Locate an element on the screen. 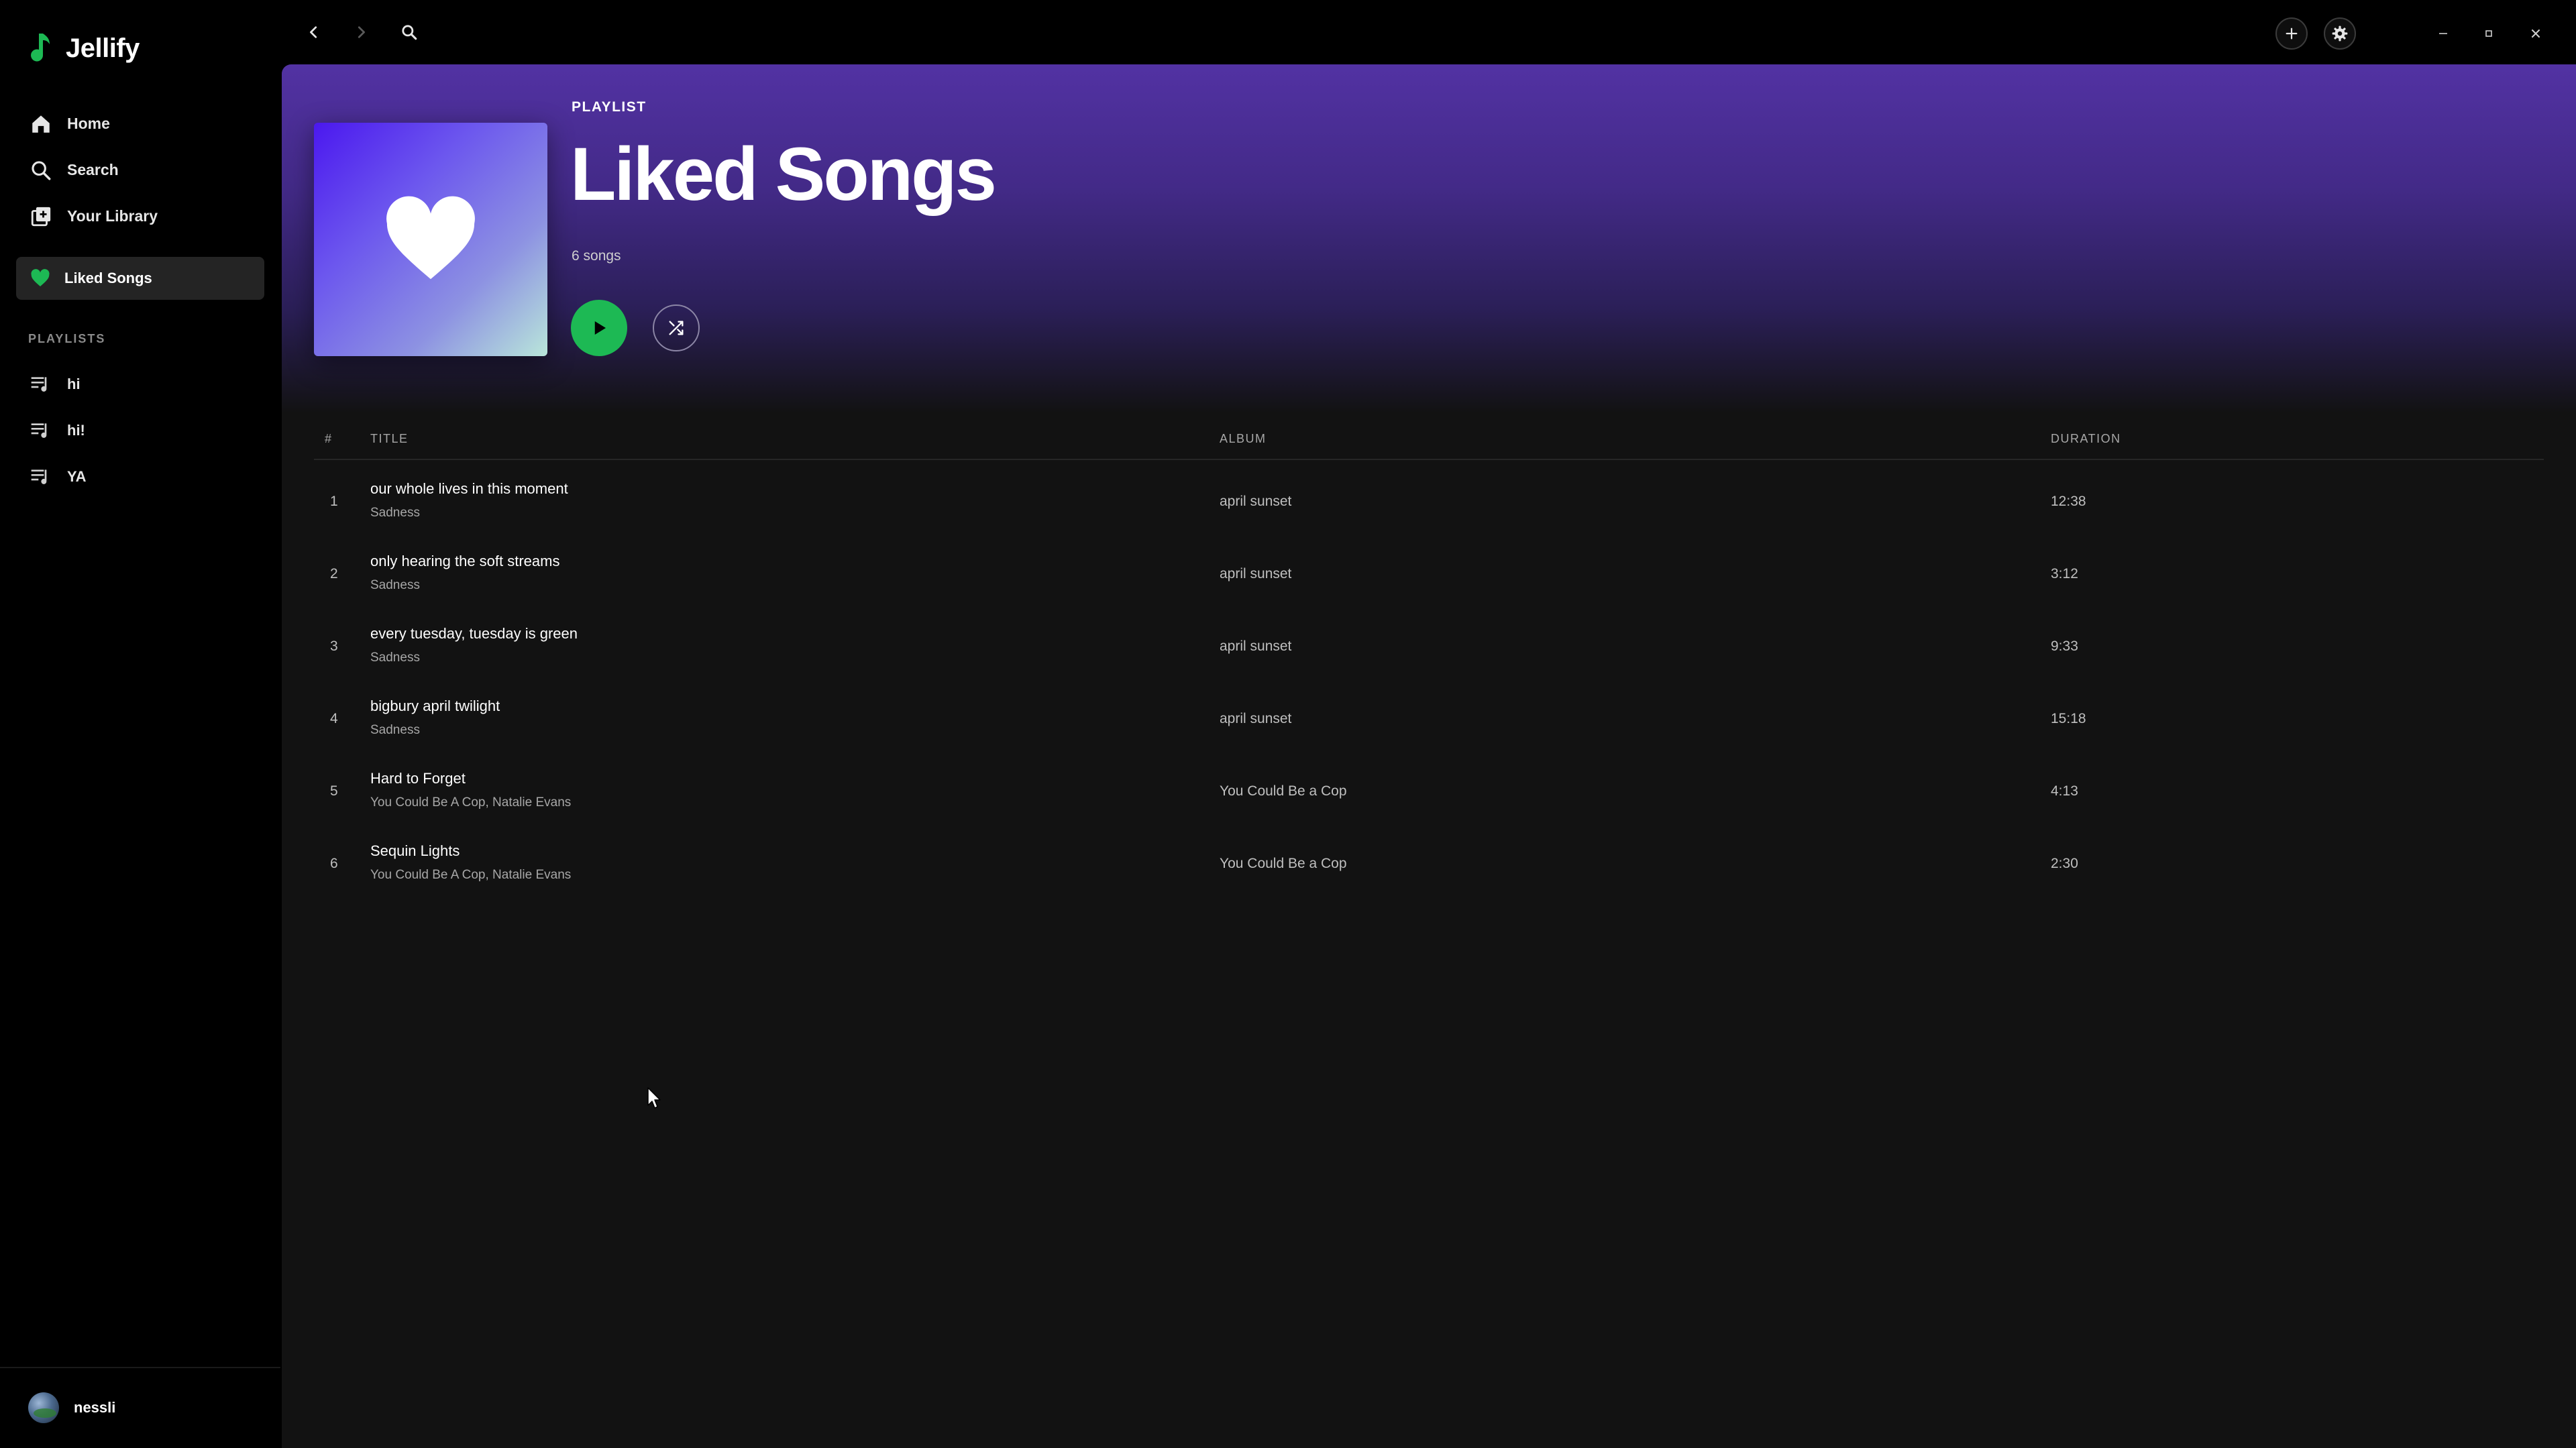  app-name: Jellify is located at coordinates (103, 48).